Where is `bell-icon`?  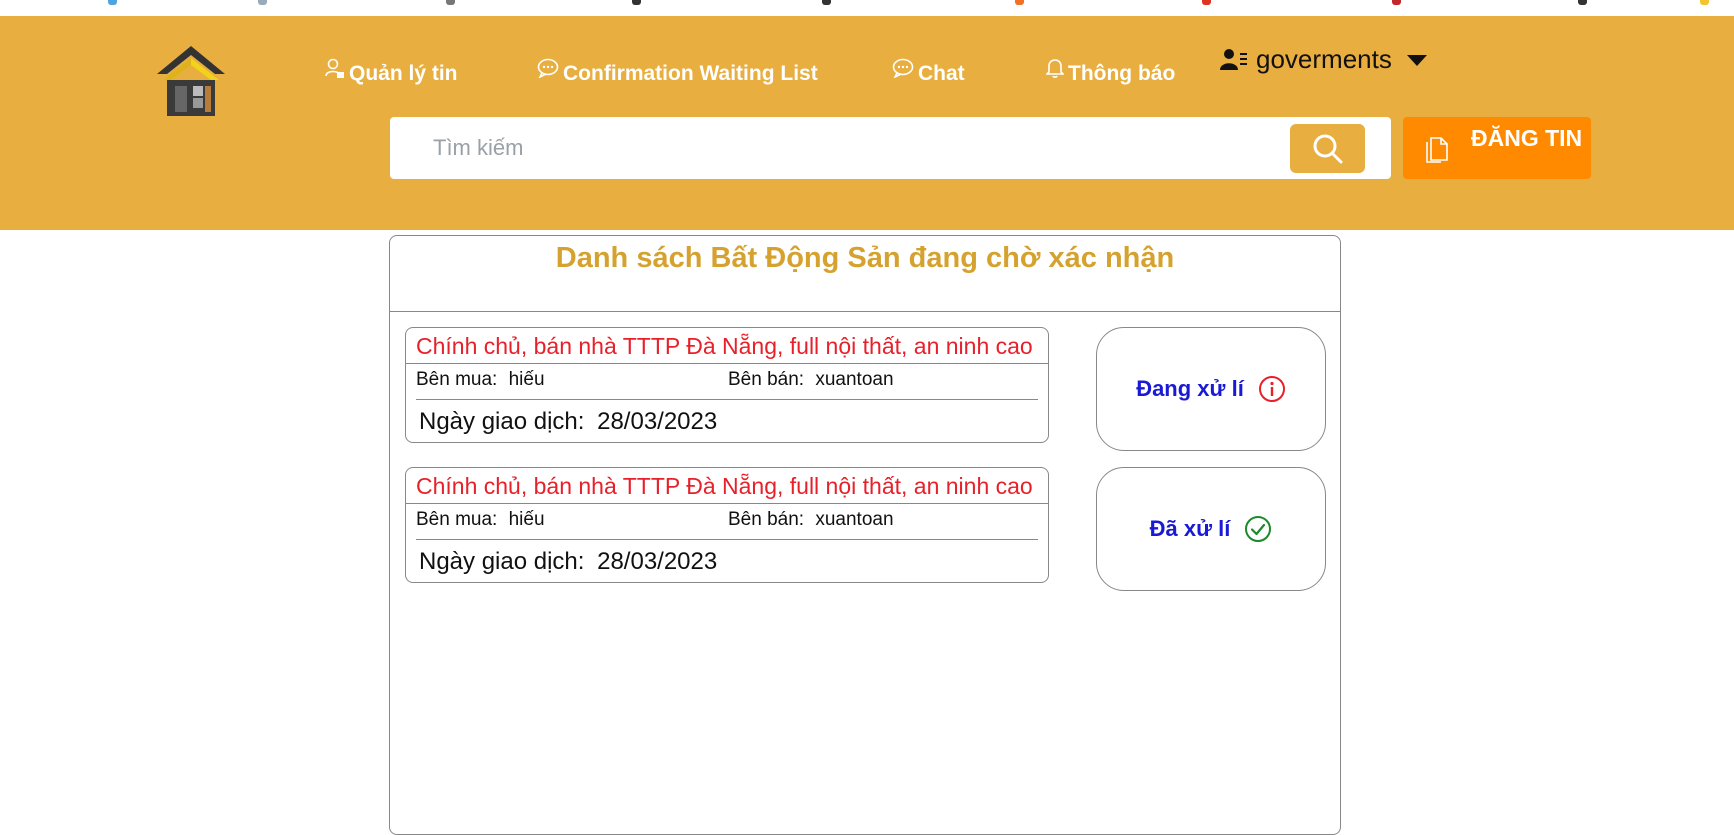
bell-icon is located at coordinates (1055, 68).